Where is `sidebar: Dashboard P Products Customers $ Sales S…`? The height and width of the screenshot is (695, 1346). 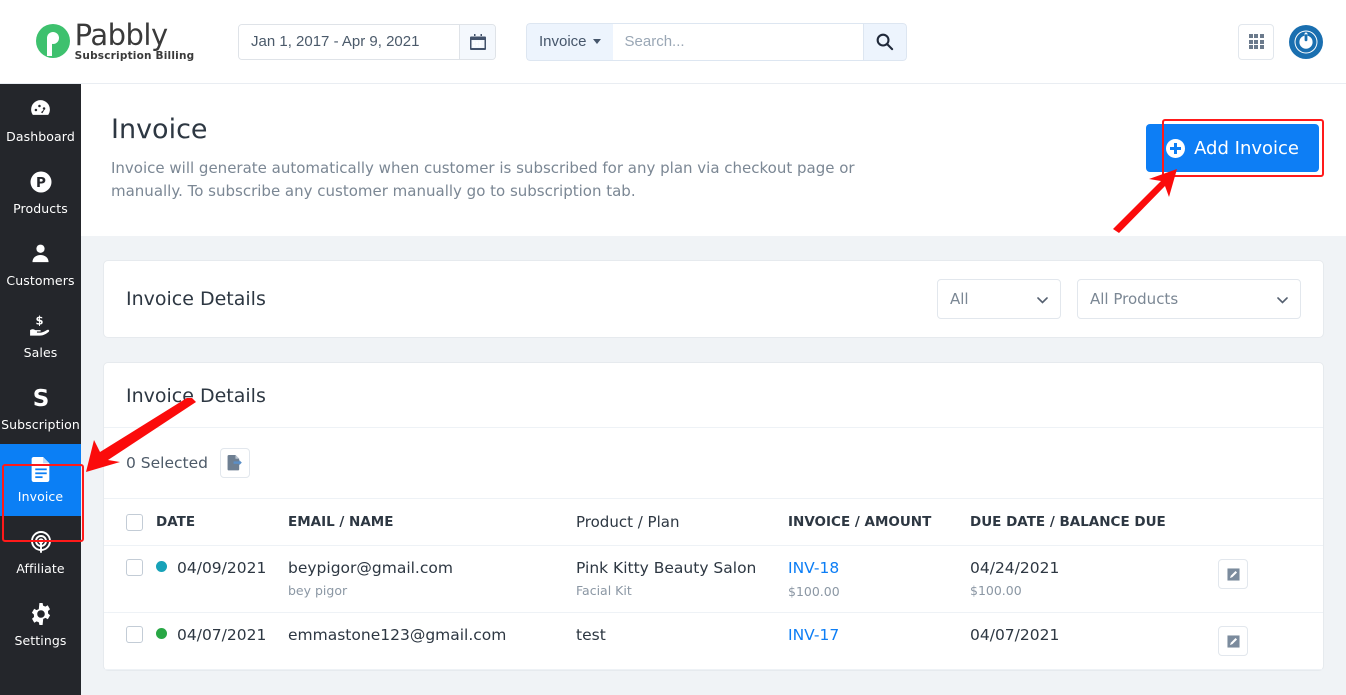 sidebar: Dashboard P Products Customers $ Sales S… is located at coordinates (40, 389).